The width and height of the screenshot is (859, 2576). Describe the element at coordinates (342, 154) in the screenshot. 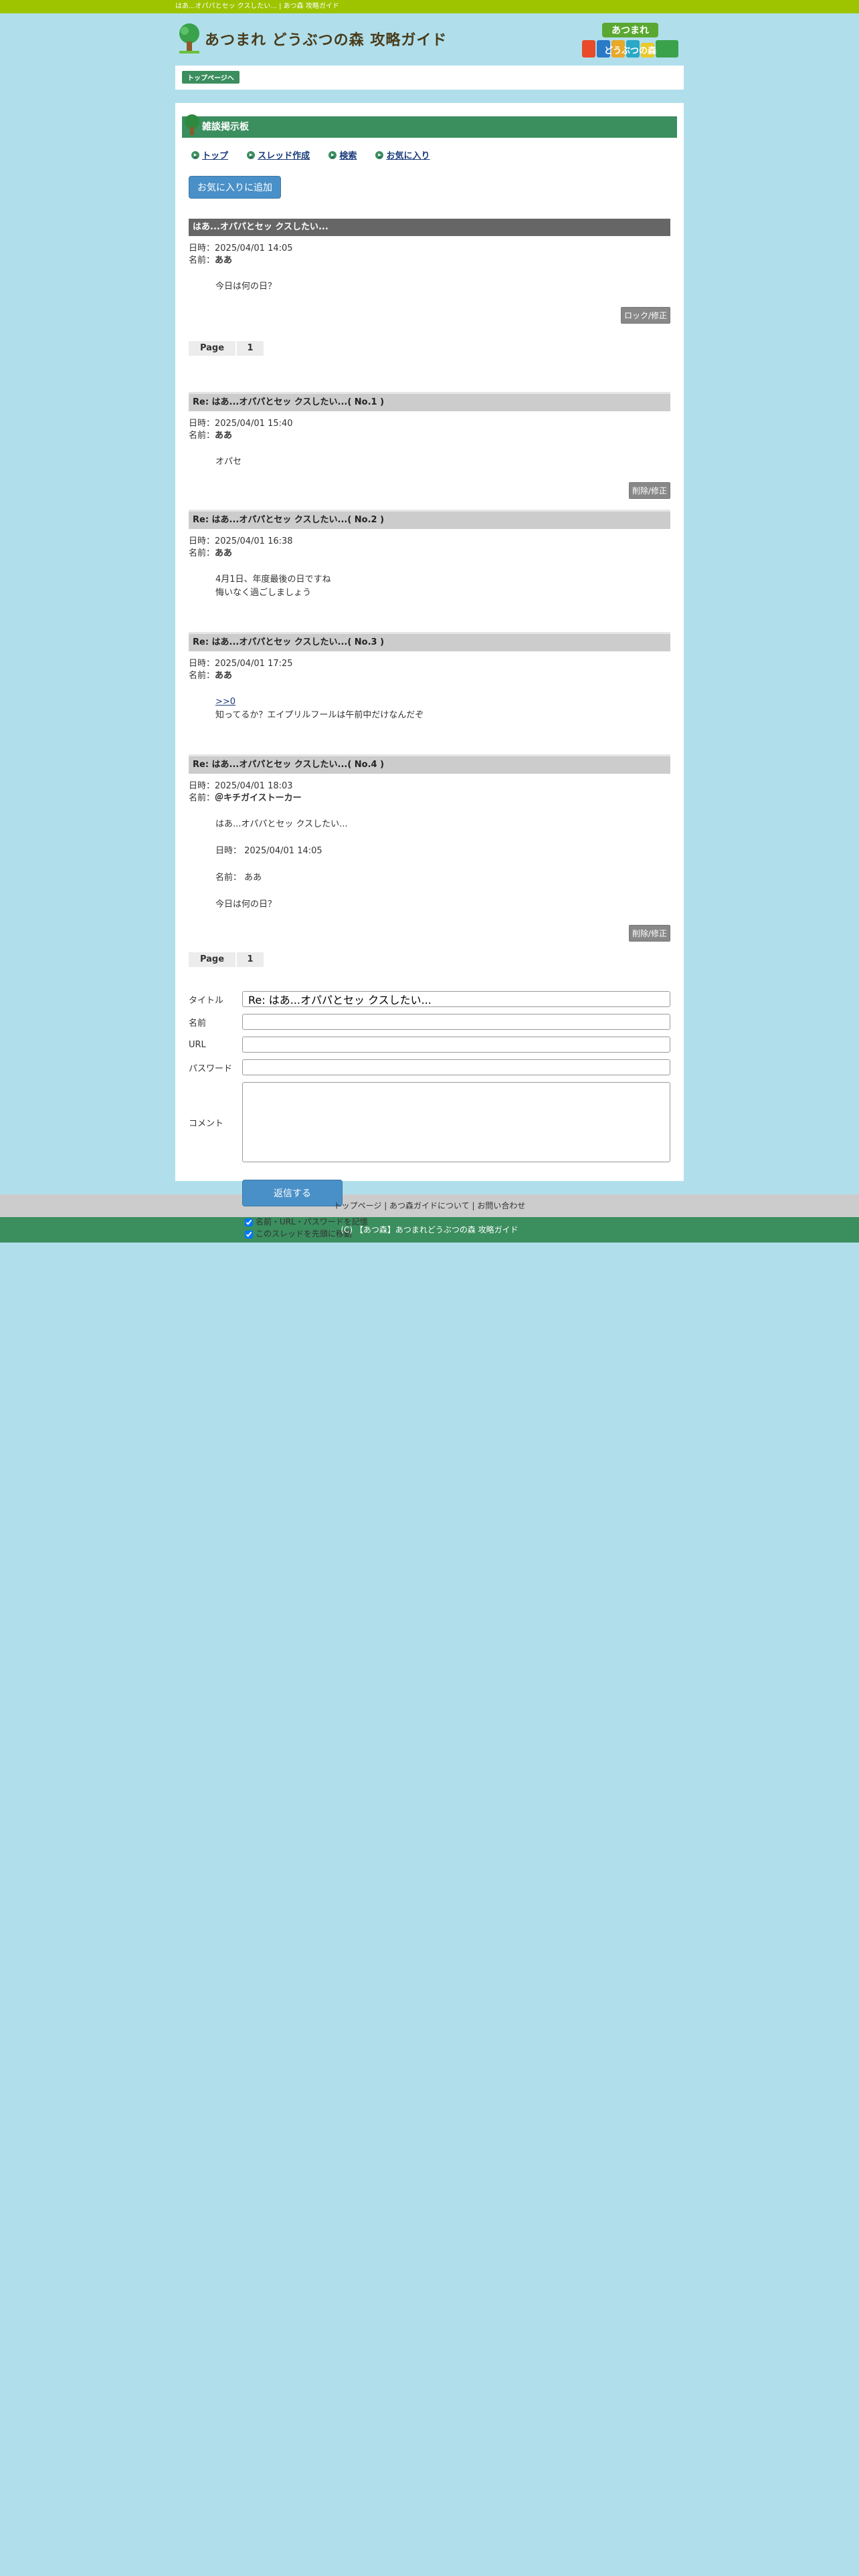

I see `nav-search-link: ▸ 検索` at that location.